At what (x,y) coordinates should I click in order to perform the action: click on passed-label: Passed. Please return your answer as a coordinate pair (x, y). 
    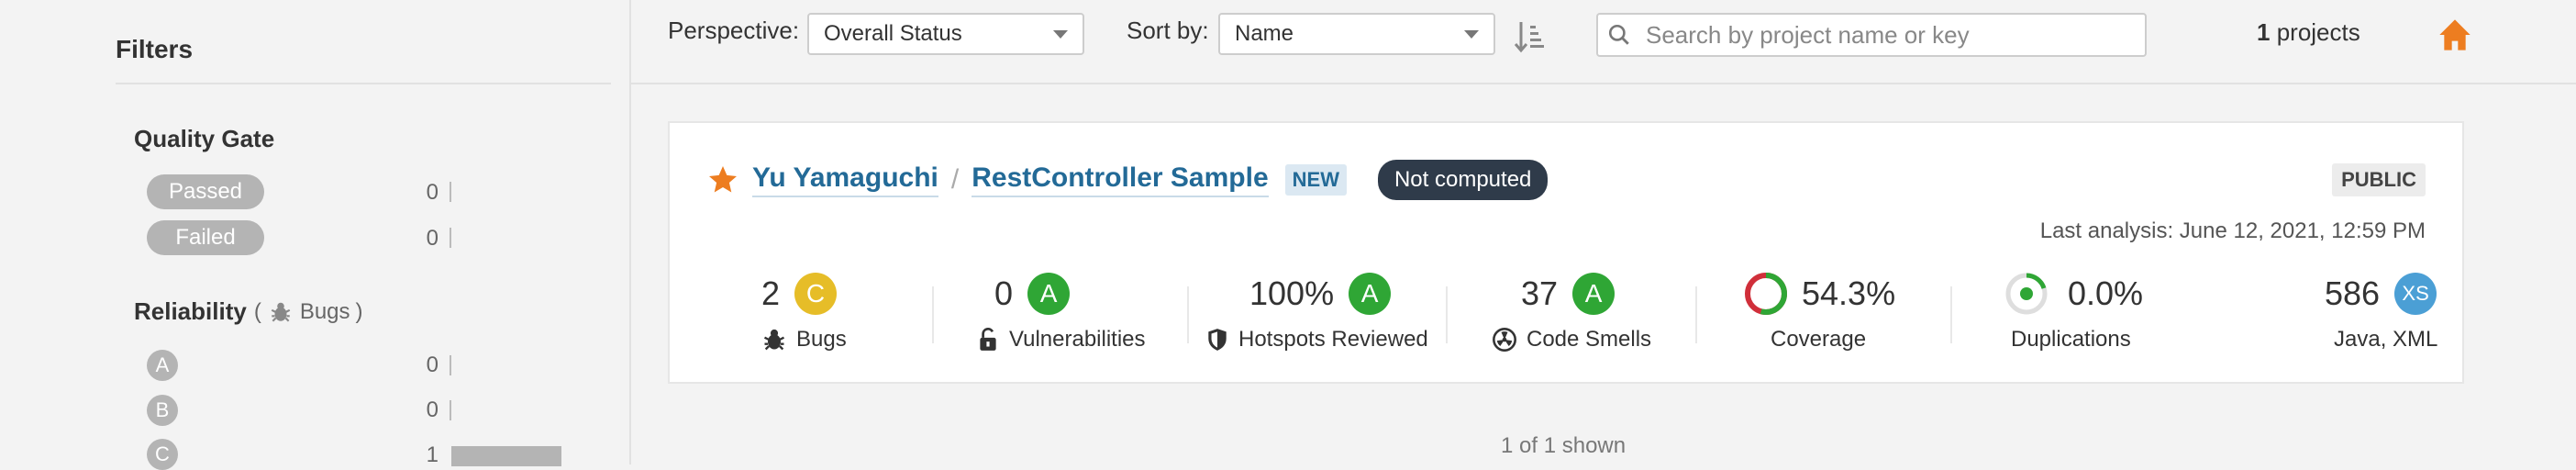
    Looking at the image, I should click on (205, 191).